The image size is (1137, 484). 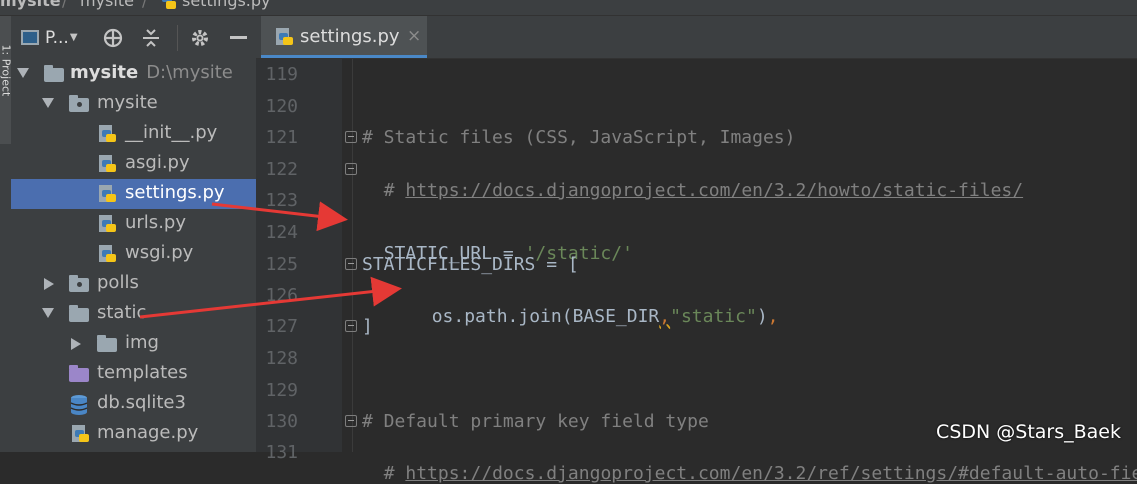 What do you see at coordinates (394, 473) in the screenshot?
I see `comment-prefix: #` at bounding box center [394, 473].